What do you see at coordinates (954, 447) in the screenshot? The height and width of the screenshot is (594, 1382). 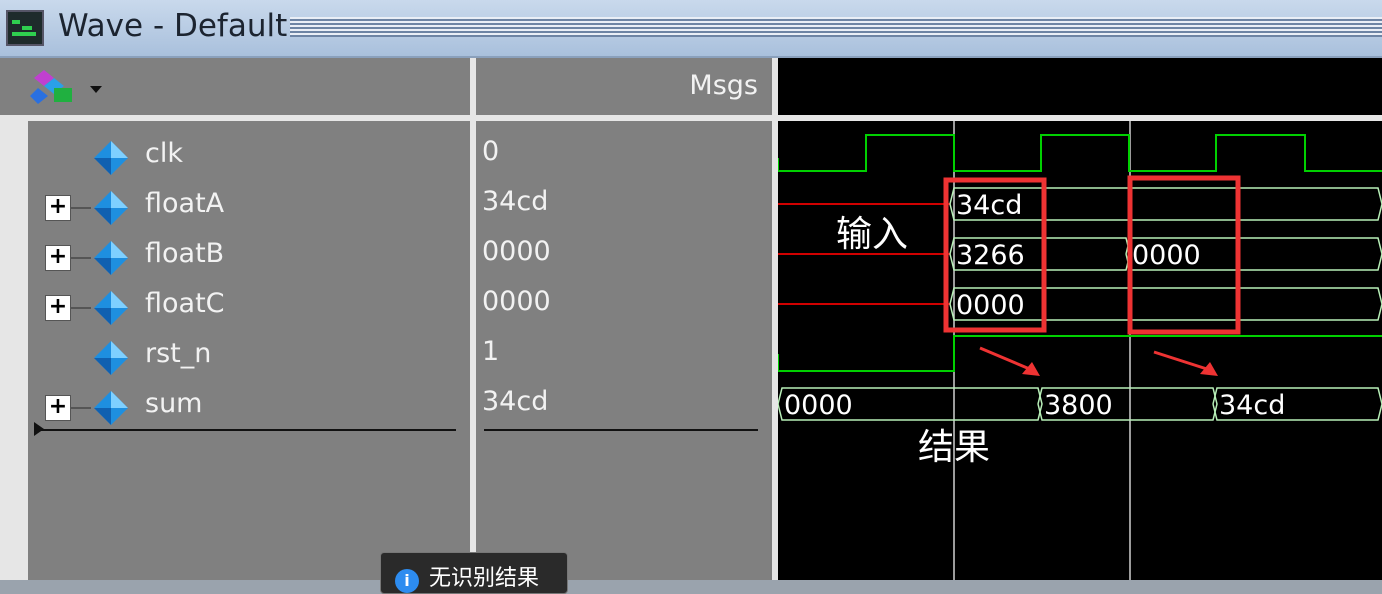 I see `result-annotation: 结果` at bounding box center [954, 447].